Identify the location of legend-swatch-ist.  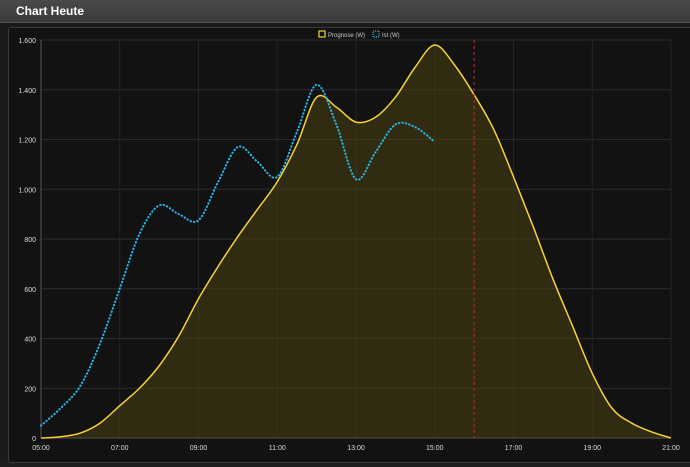
(376, 34).